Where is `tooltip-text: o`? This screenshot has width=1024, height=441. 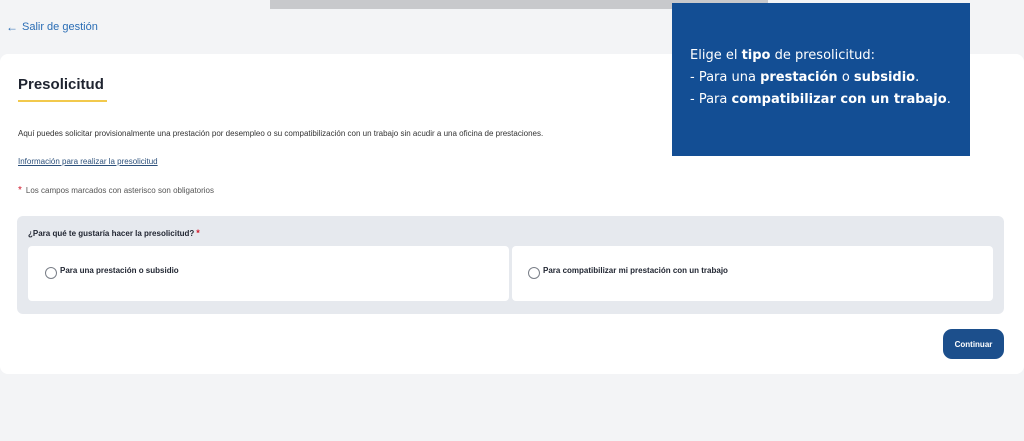
tooltip-text: o is located at coordinates (845, 77).